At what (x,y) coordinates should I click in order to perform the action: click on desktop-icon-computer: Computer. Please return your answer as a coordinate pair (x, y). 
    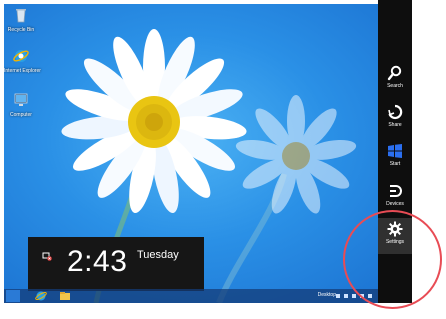
    Looking at the image, I should click on (21, 105).